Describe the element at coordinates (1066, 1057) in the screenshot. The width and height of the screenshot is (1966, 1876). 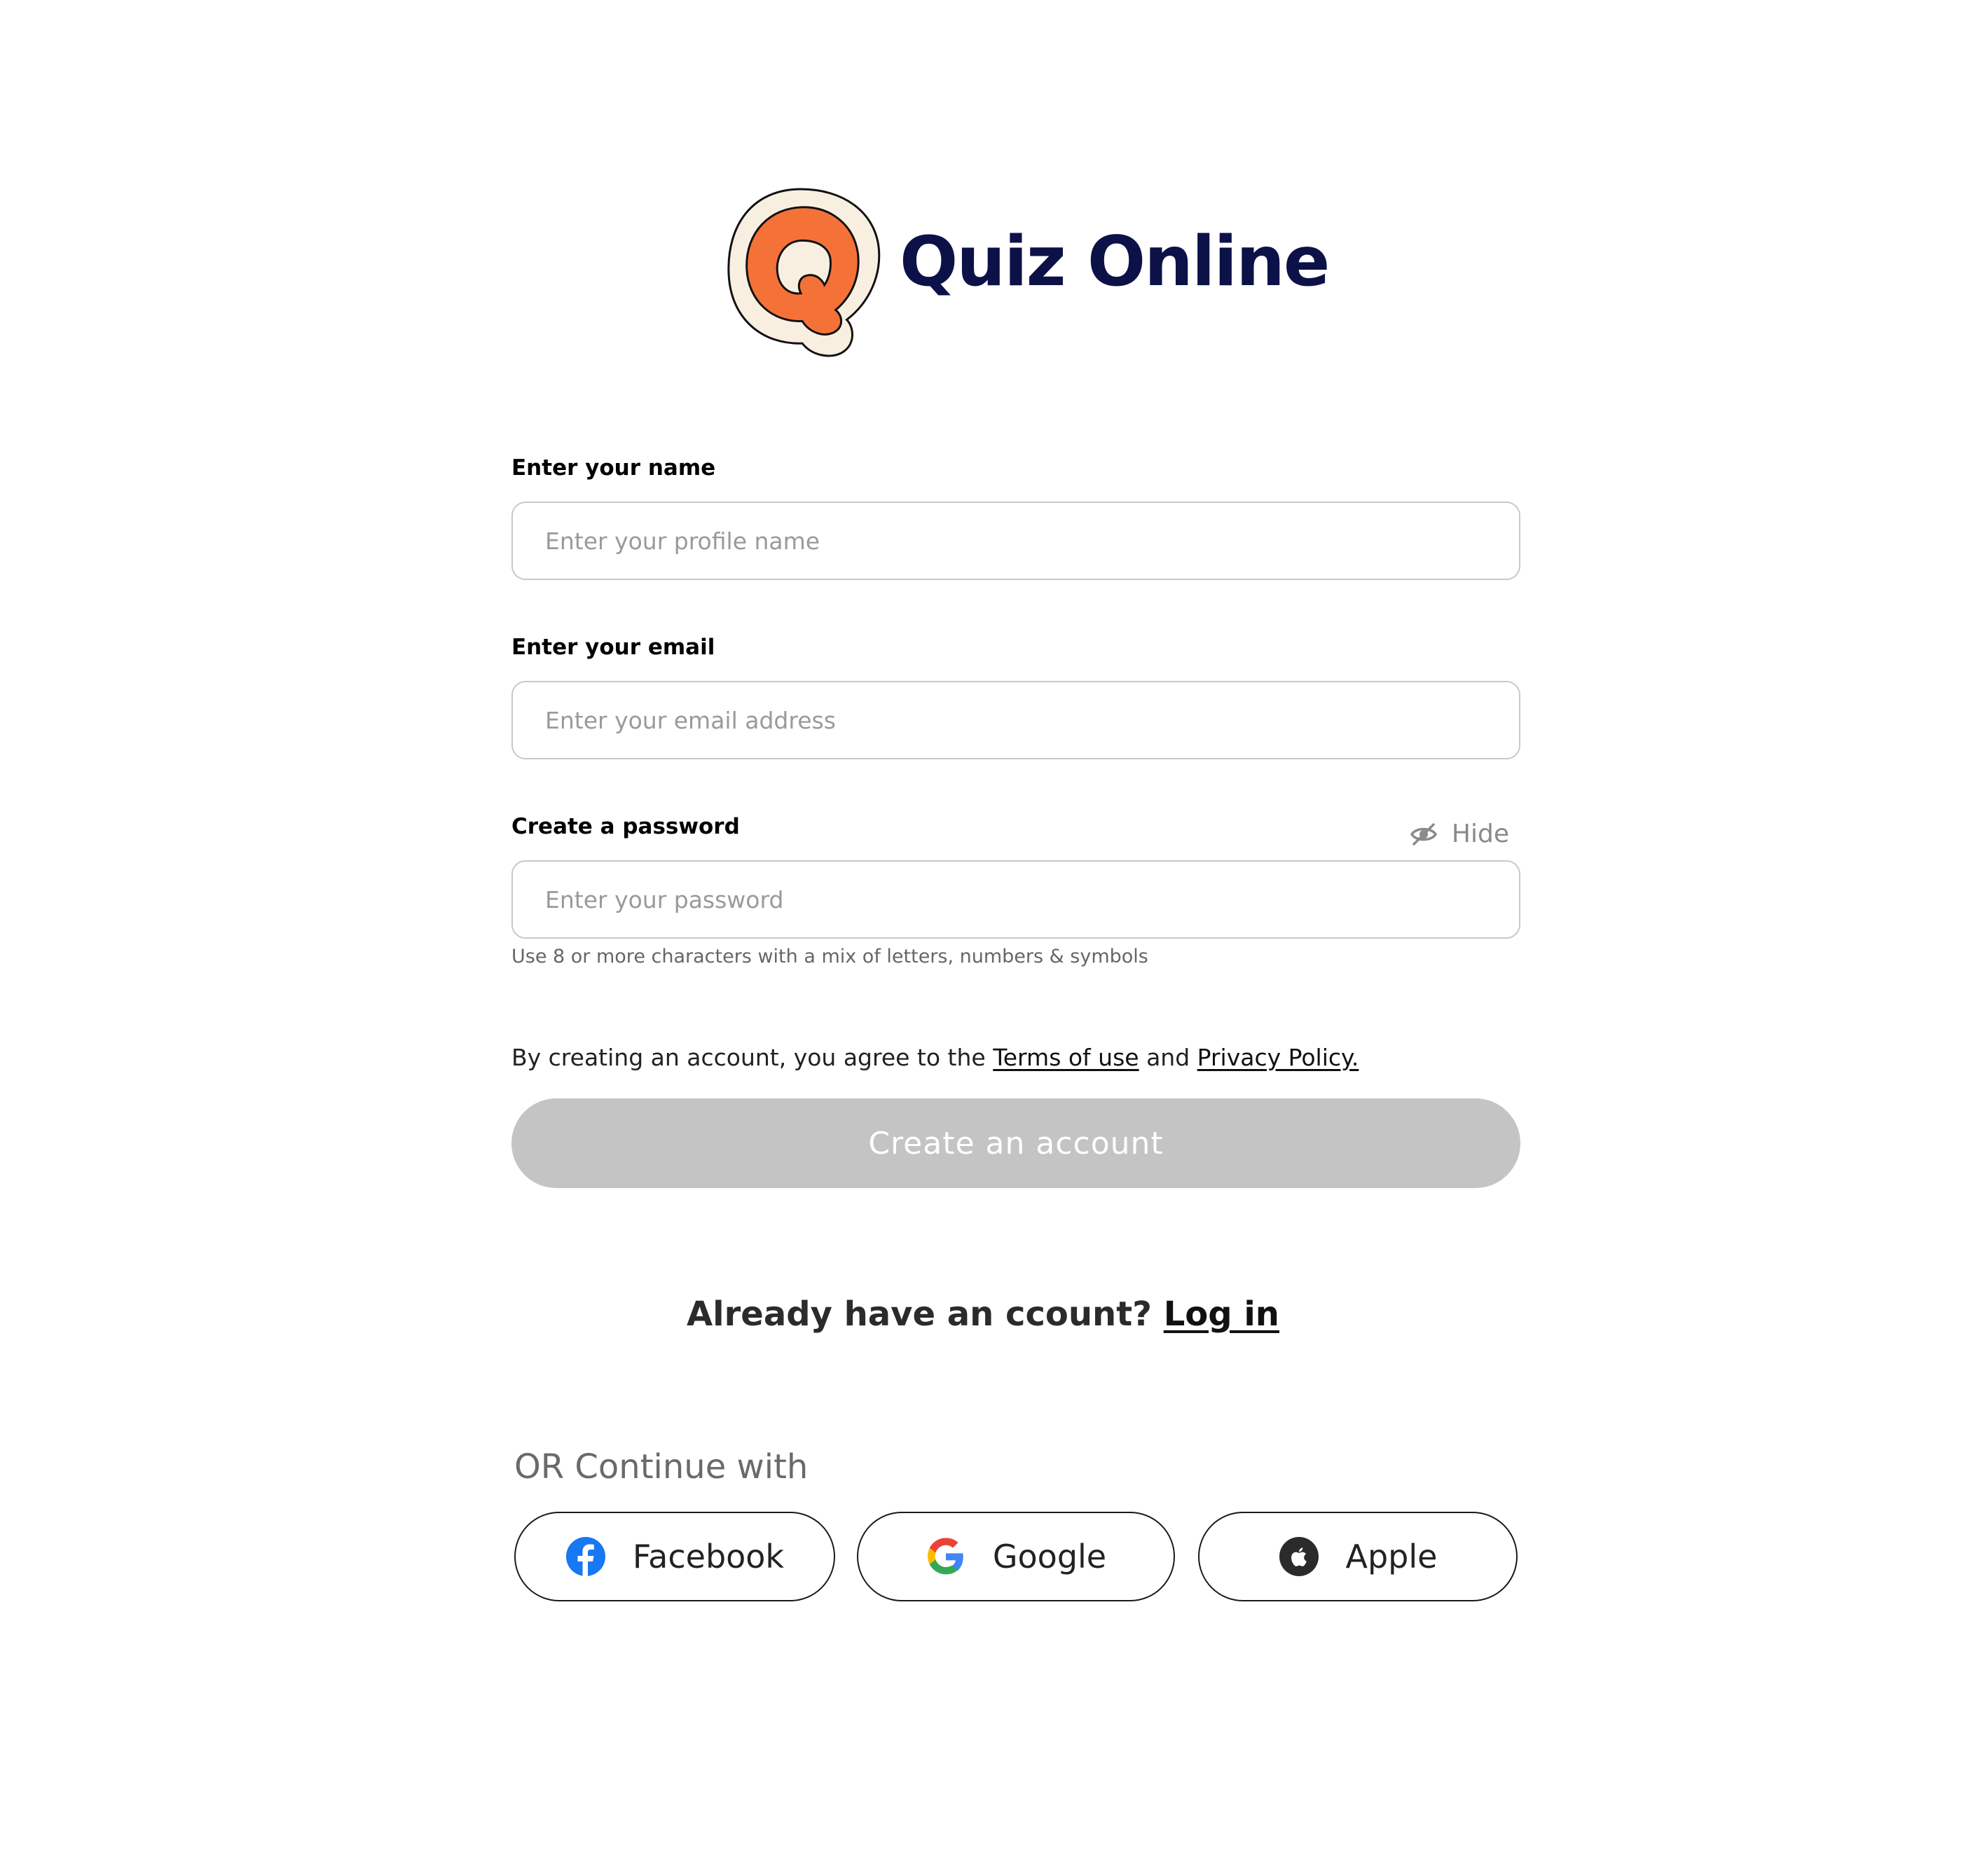
I see `terms-of-use-link: Terms of use` at that location.